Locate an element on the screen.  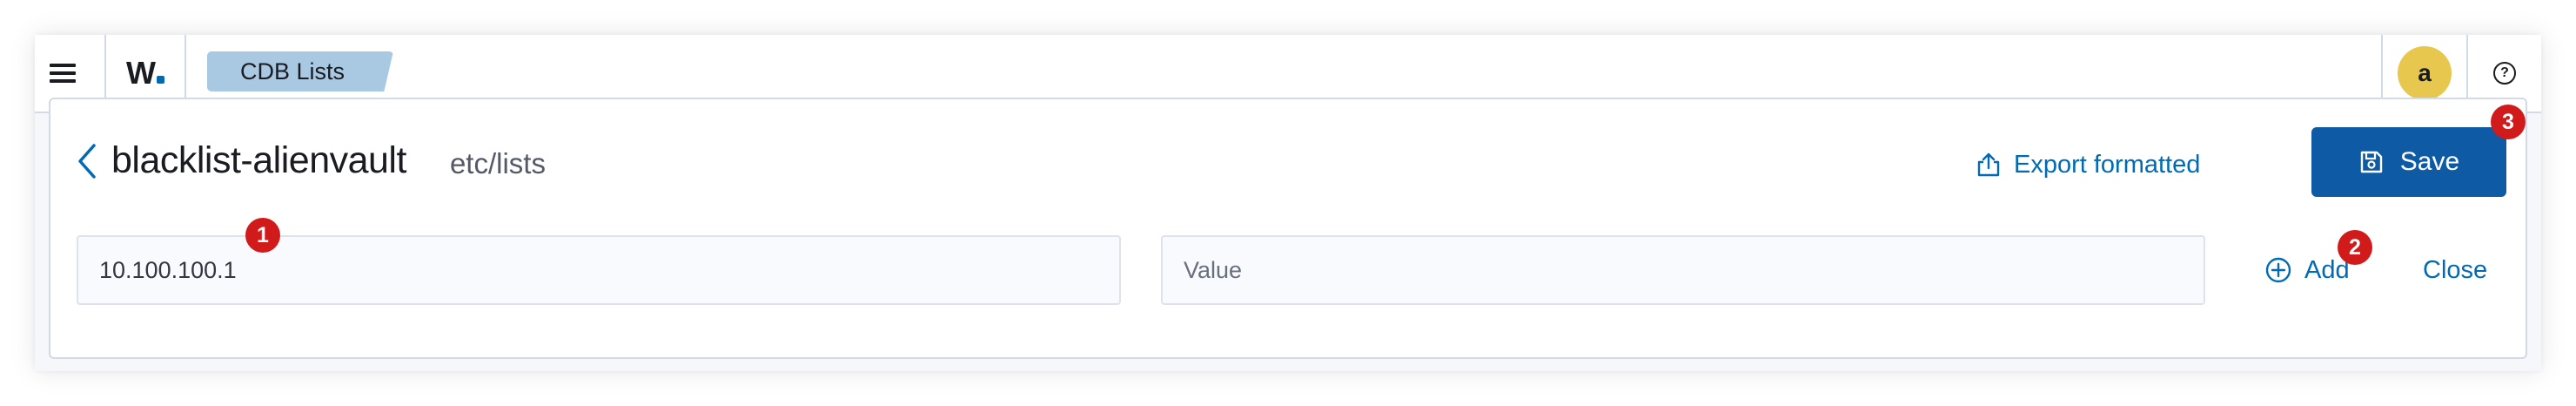
list-path: etc/lists is located at coordinates (498, 162).